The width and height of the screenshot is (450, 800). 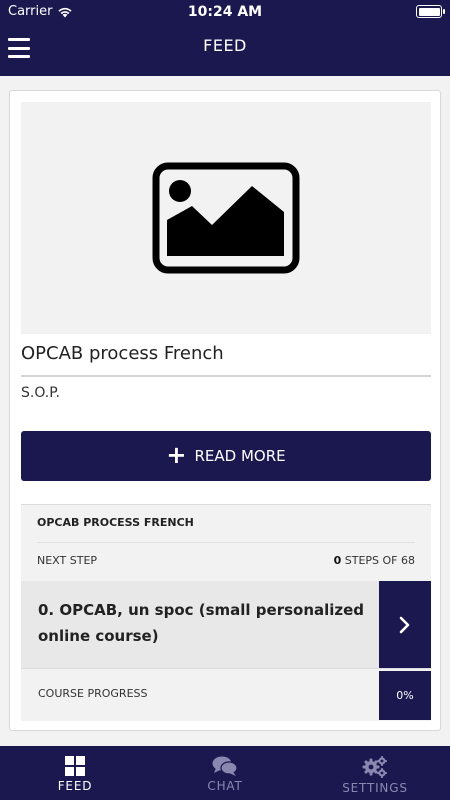 What do you see at coordinates (93, 693) in the screenshot?
I see `progress-label: COURSE PROGRESS` at bounding box center [93, 693].